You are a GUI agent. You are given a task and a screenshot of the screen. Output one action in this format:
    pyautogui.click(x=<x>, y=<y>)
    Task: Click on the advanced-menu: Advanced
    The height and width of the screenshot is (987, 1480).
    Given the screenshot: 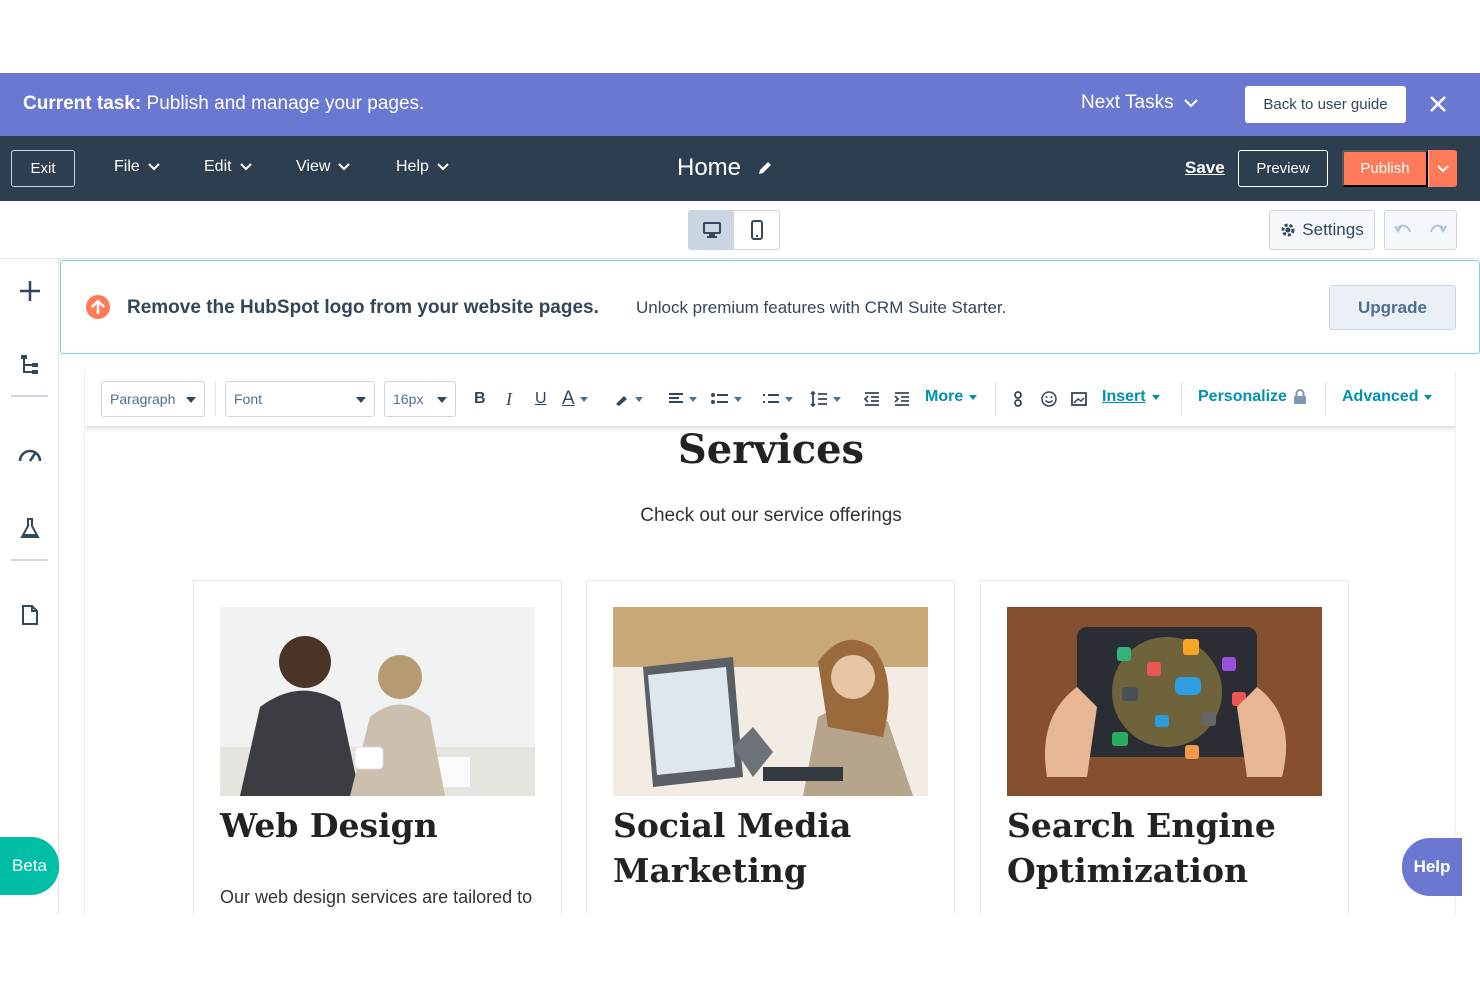 What is the action you would take?
    pyautogui.click(x=1387, y=397)
    